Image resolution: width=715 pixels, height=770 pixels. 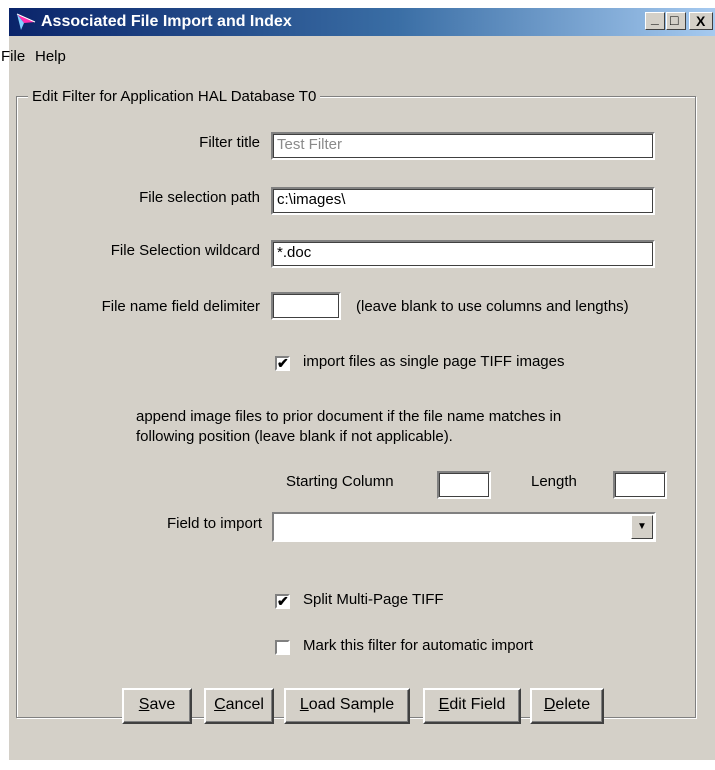 I want to click on load-sample-mnemonic: L, so click(x=304, y=704).